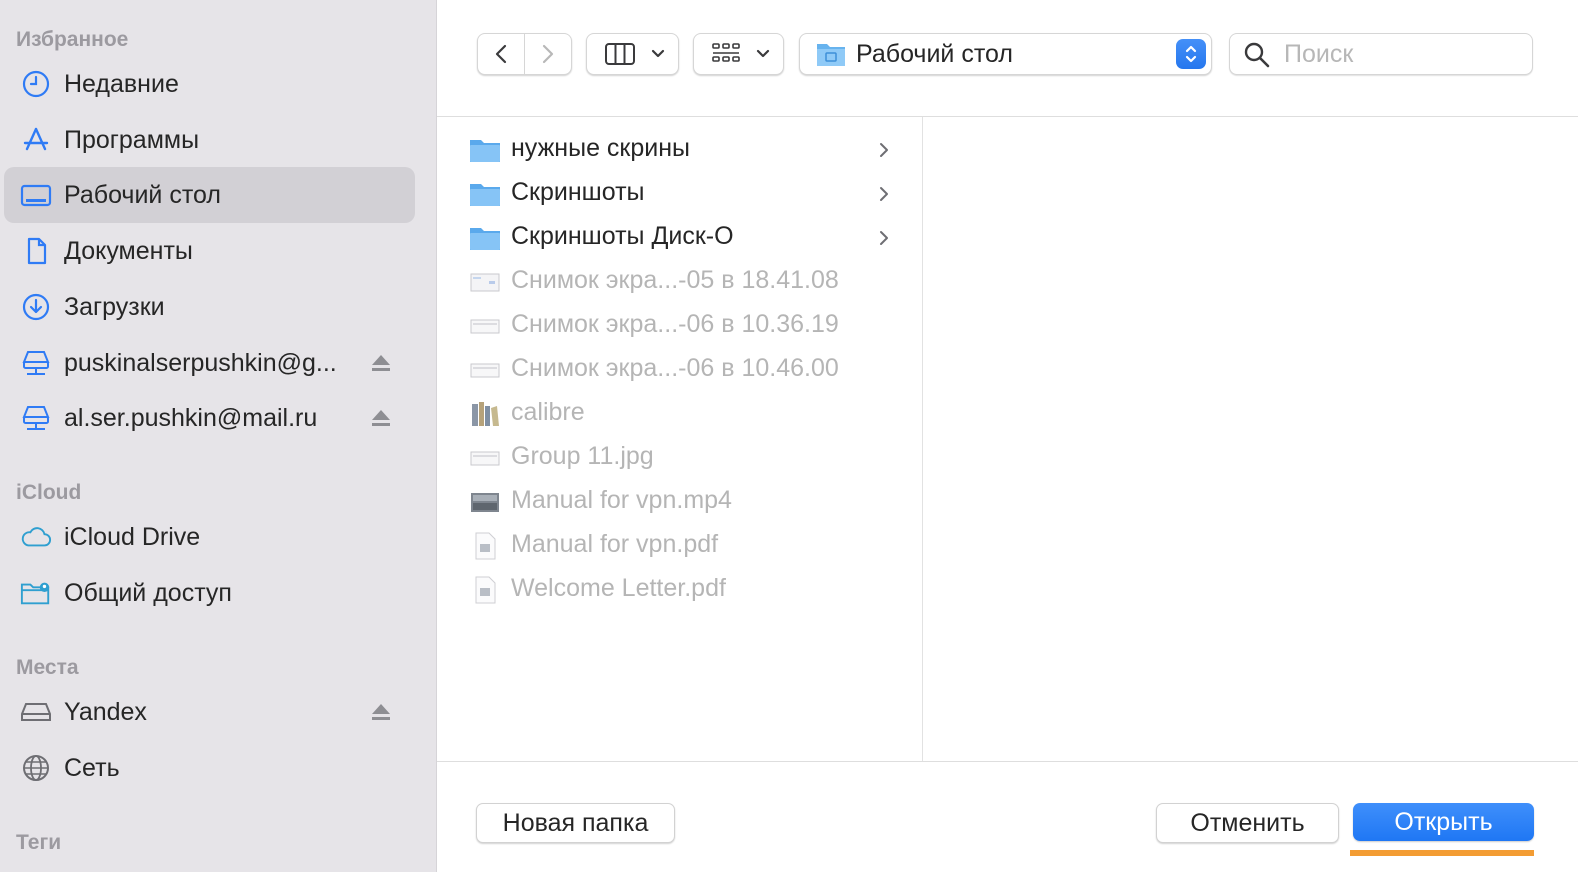 This screenshot has width=1578, height=872. I want to click on calibre-app-icon, so click(485, 414).